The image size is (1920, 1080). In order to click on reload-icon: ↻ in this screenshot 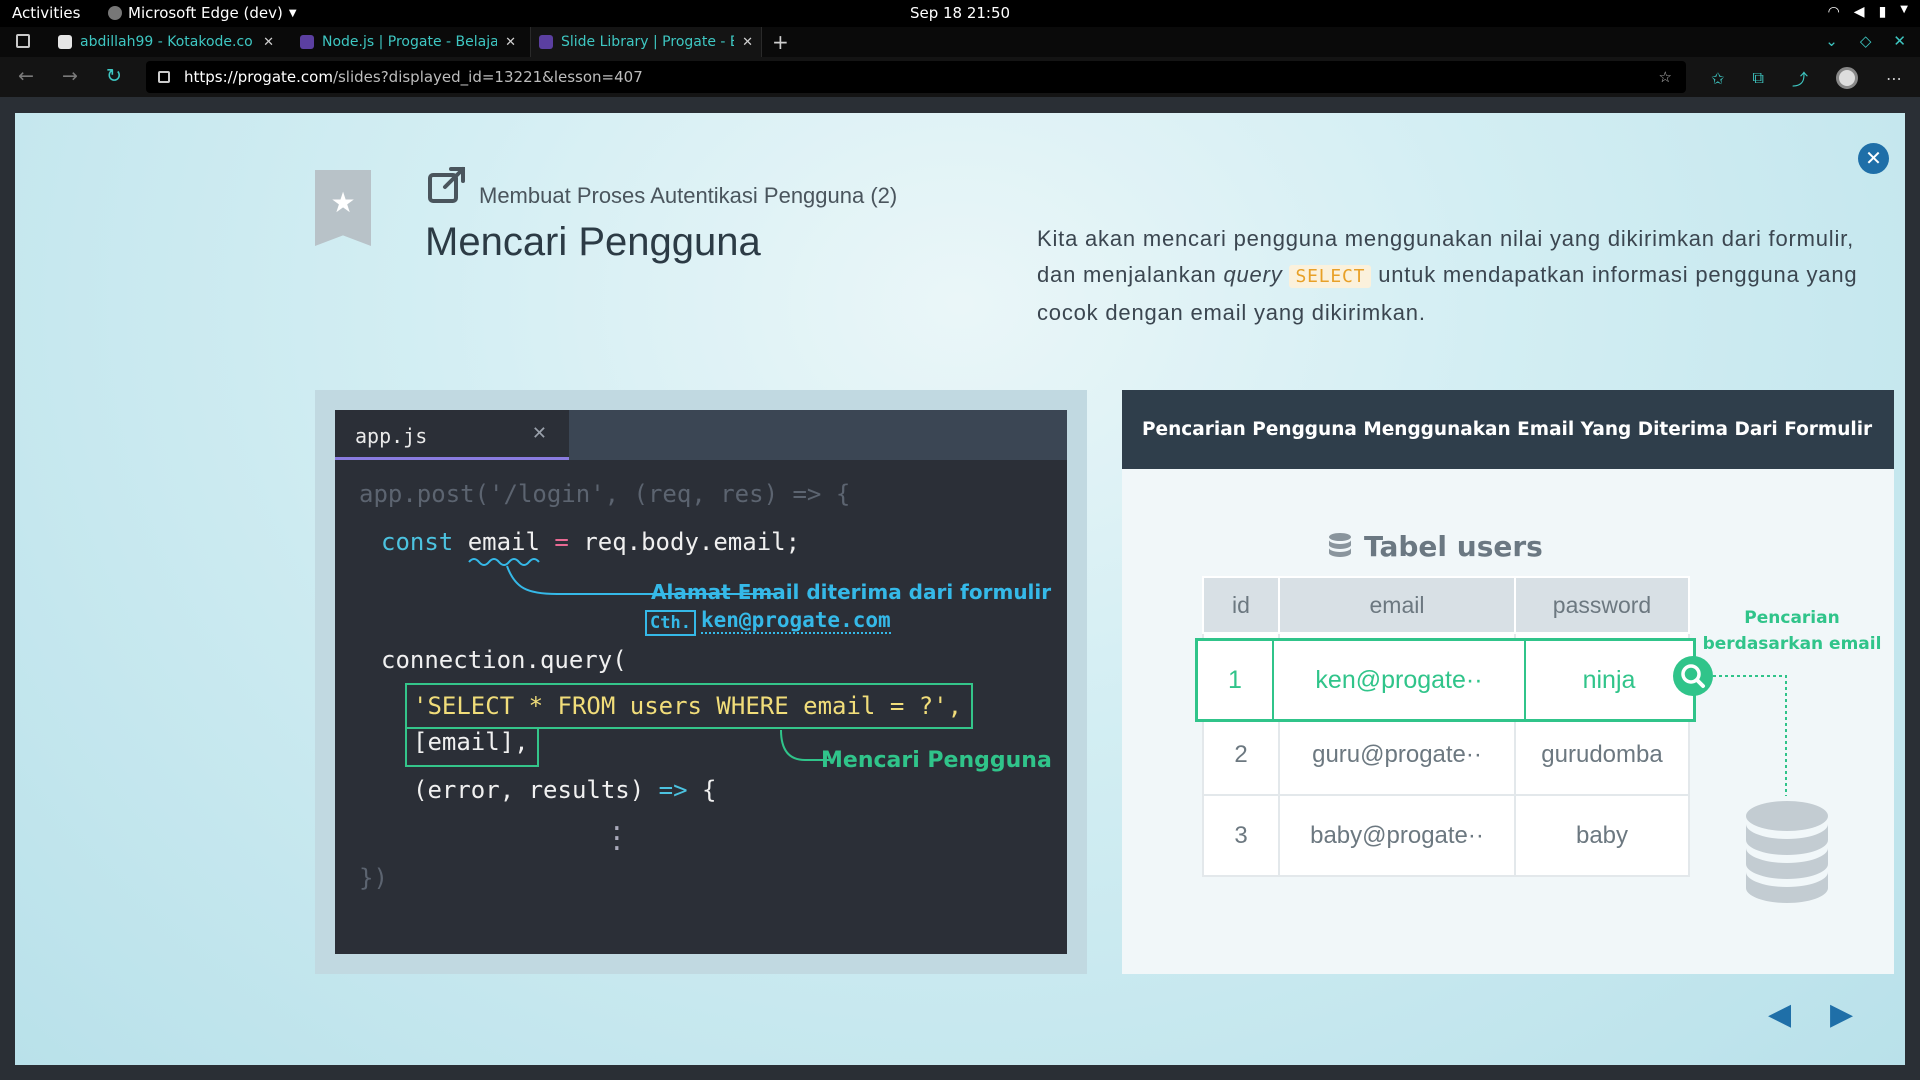, I will do `click(114, 76)`.